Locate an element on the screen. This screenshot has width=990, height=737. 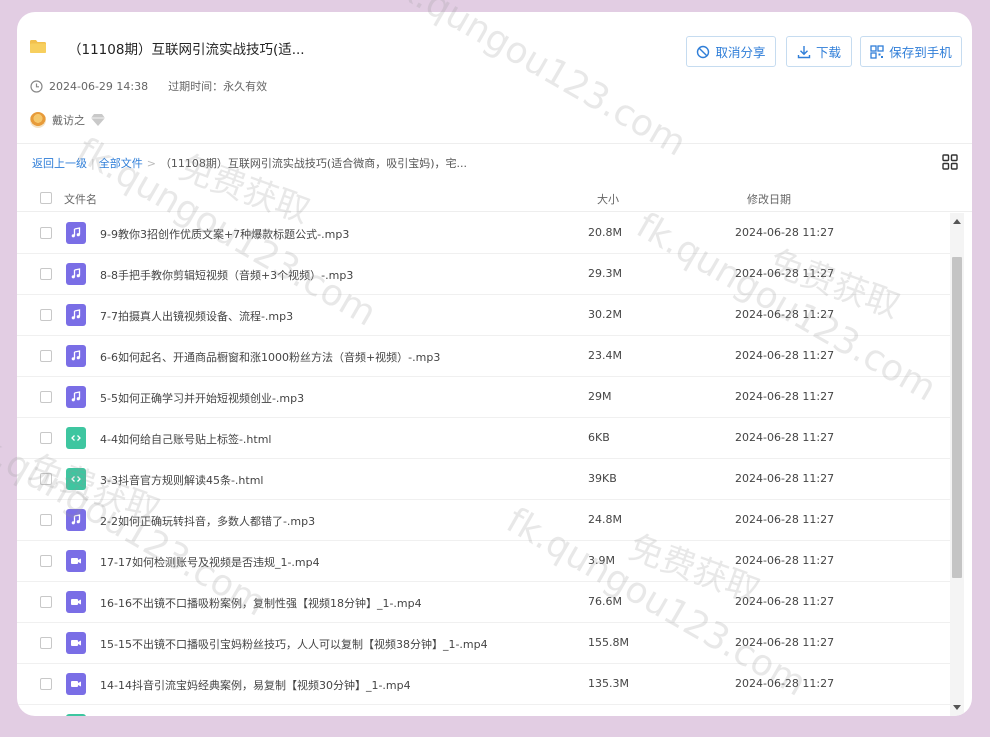
diamond-badge-icon is located at coordinates (98, 120).